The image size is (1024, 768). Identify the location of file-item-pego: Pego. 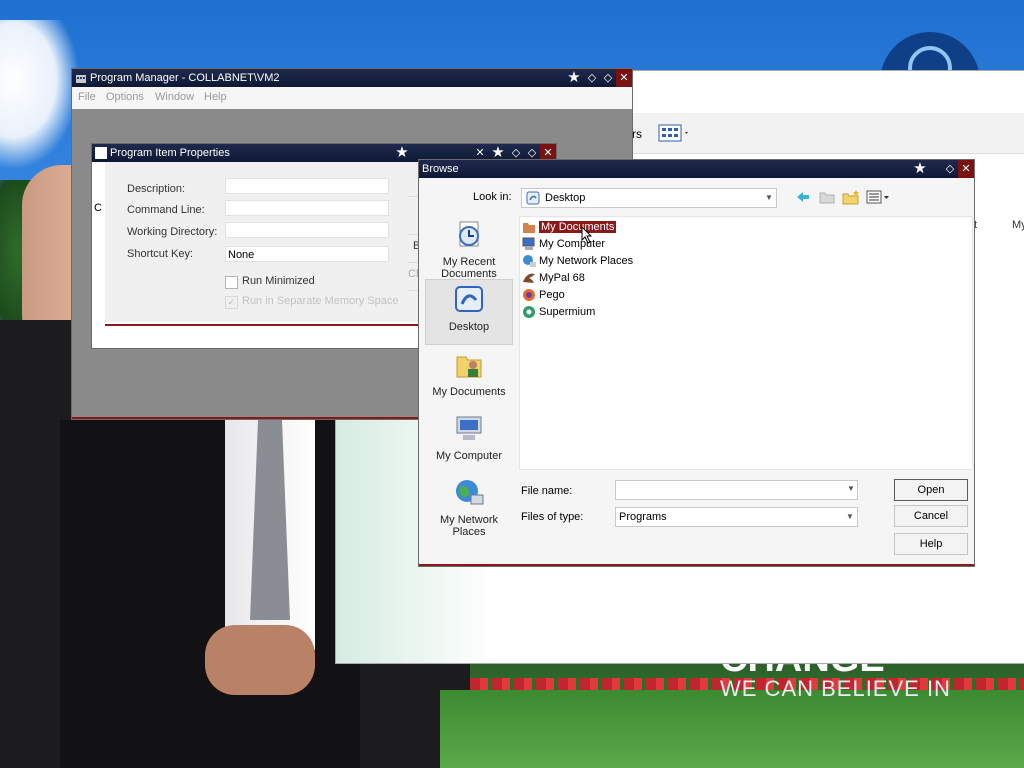
(543, 295).